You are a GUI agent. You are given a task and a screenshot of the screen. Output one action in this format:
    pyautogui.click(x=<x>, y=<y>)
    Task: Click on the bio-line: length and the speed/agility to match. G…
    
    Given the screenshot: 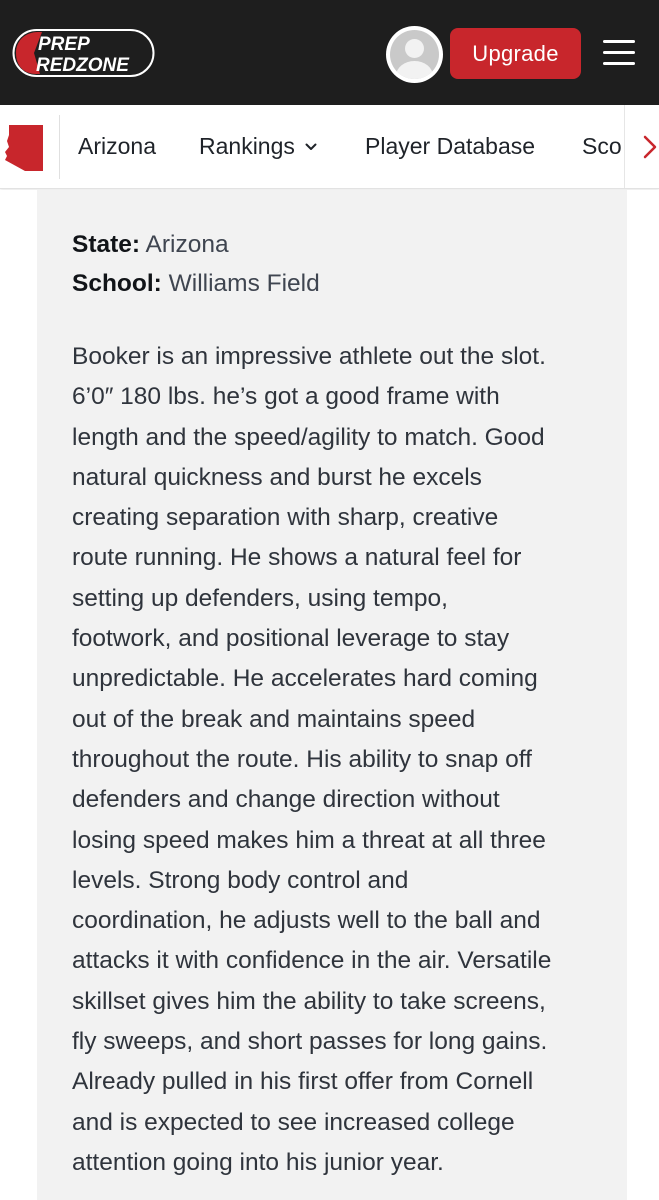 What is the action you would take?
    pyautogui.click(x=308, y=437)
    